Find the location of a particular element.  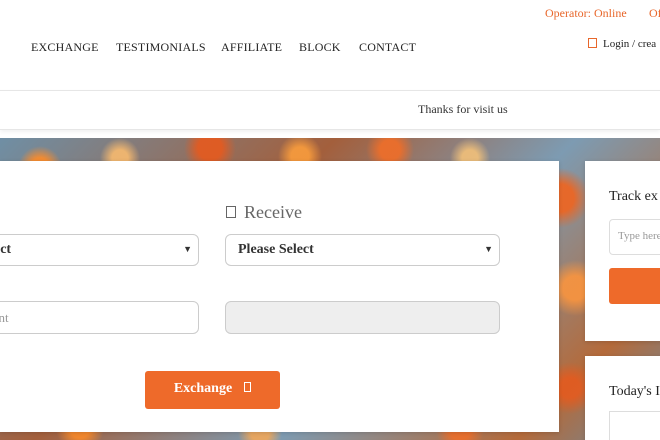

login-label: Login / crea is located at coordinates (630, 44).